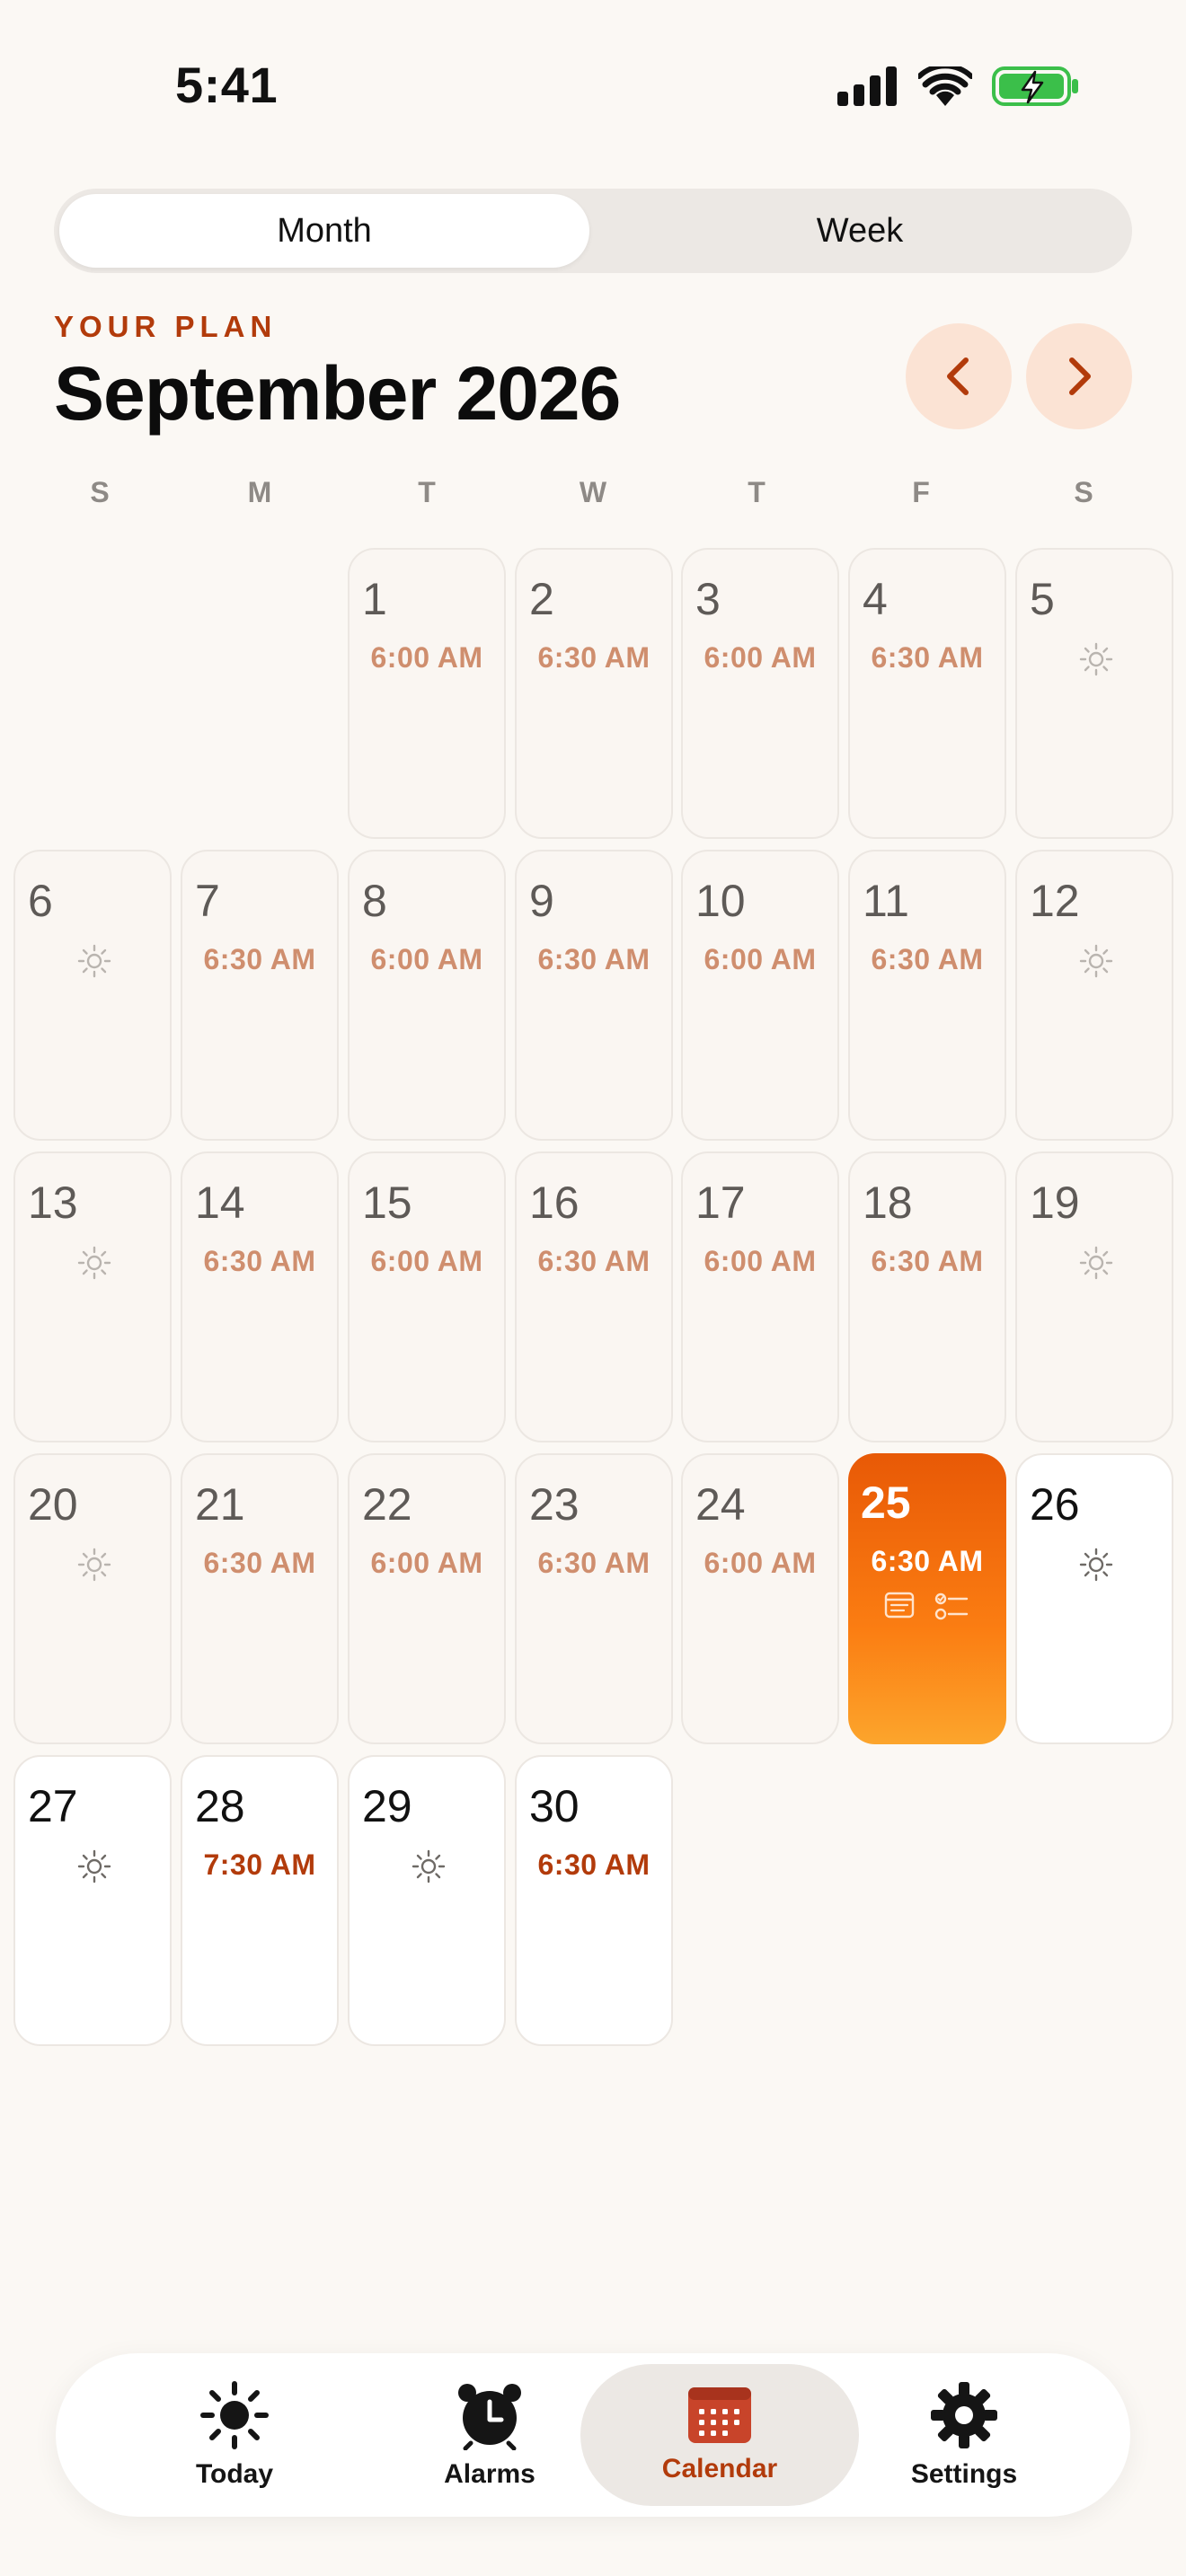 Image resolution: width=1186 pixels, height=2576 pixels. Describe the element at coordinates (886, 901) in the screenshot. I see `day-number: 11` at that location.